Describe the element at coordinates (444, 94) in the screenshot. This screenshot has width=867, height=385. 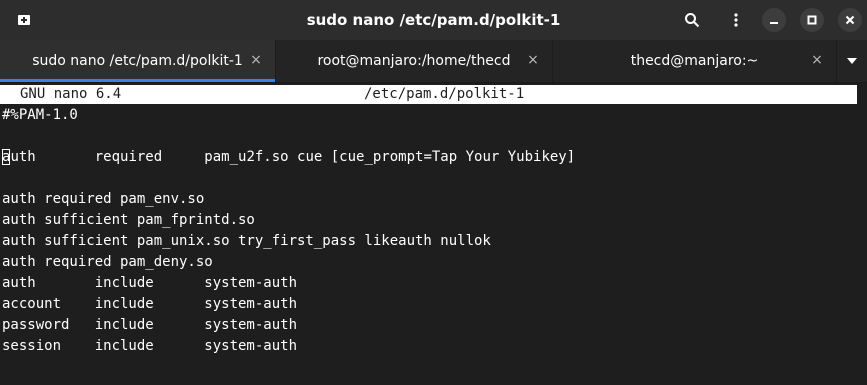
I see `nano-filename: /etc/pam.d/polkit-1` at that location.